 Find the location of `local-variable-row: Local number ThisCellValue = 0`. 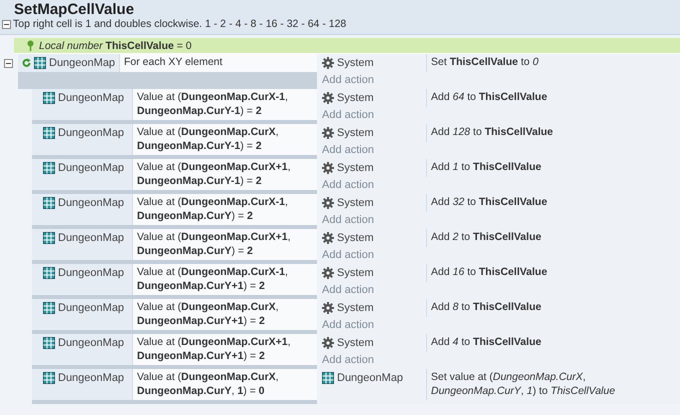

local-variable-row: Local number ThisCellValue = 0 is located at coordinates (347, 46).